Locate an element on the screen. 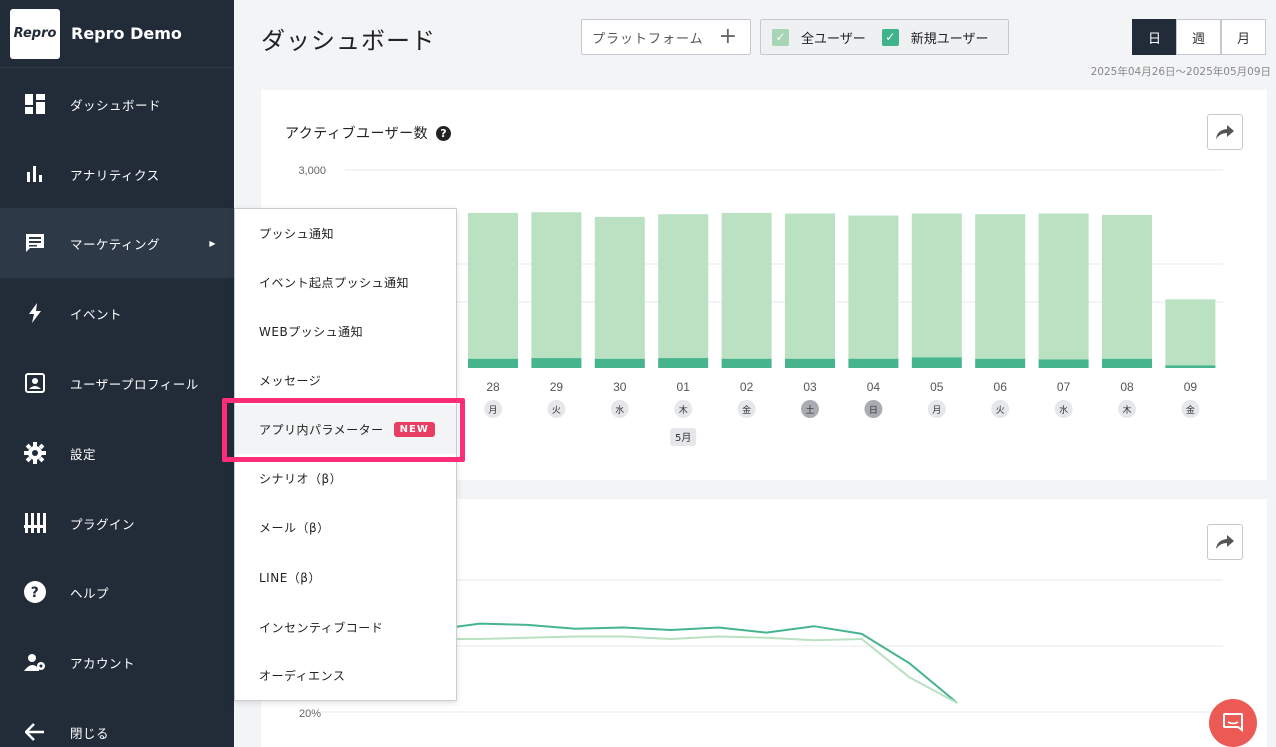 The image size is (1276, 747). chat-support-button is located at coordinates (1233, 723).